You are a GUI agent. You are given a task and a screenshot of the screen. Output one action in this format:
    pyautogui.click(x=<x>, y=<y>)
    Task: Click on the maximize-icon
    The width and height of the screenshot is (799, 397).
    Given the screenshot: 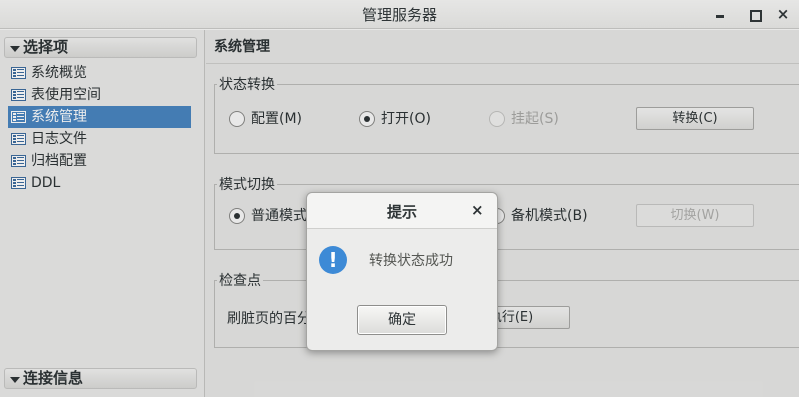 What is the action you would take?
    pyautogui.click(x=754, y=14)
    